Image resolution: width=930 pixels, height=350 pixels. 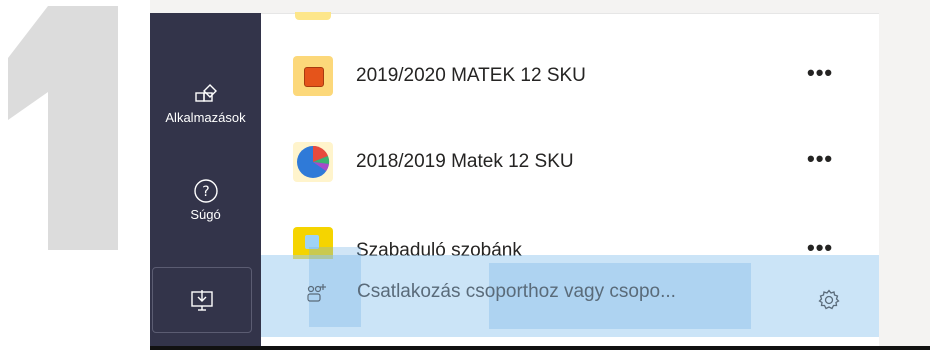 I want to click on right-background, so click(x=904, y=181).